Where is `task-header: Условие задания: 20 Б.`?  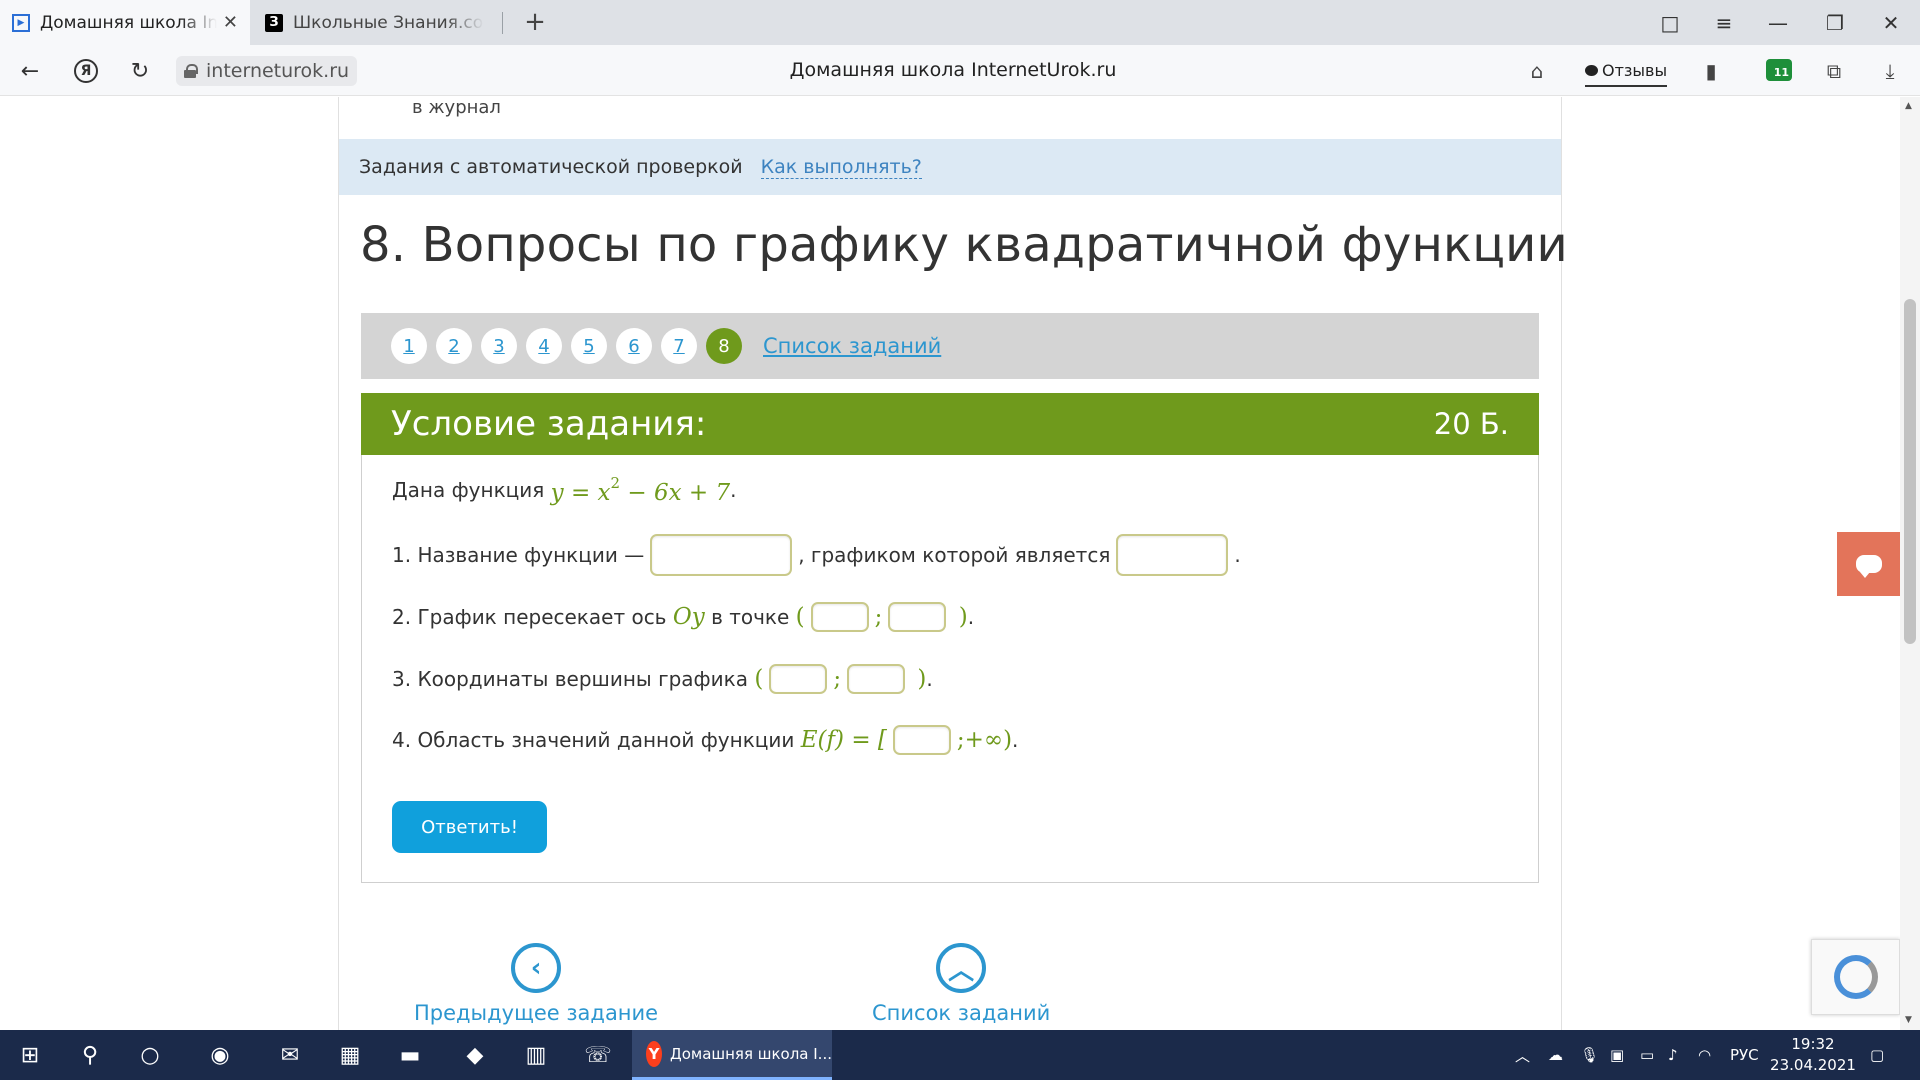 task-header: Условие задания: 20 Б. is located at coordinates (950, 424).